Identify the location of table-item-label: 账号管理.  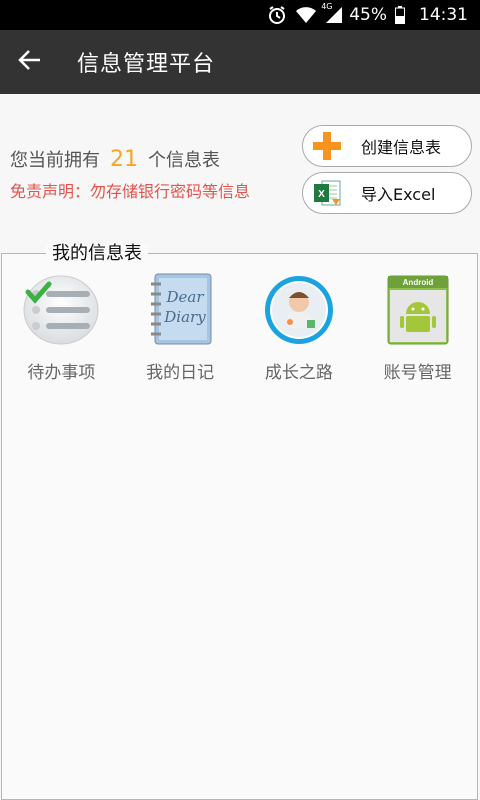
(417, 373).